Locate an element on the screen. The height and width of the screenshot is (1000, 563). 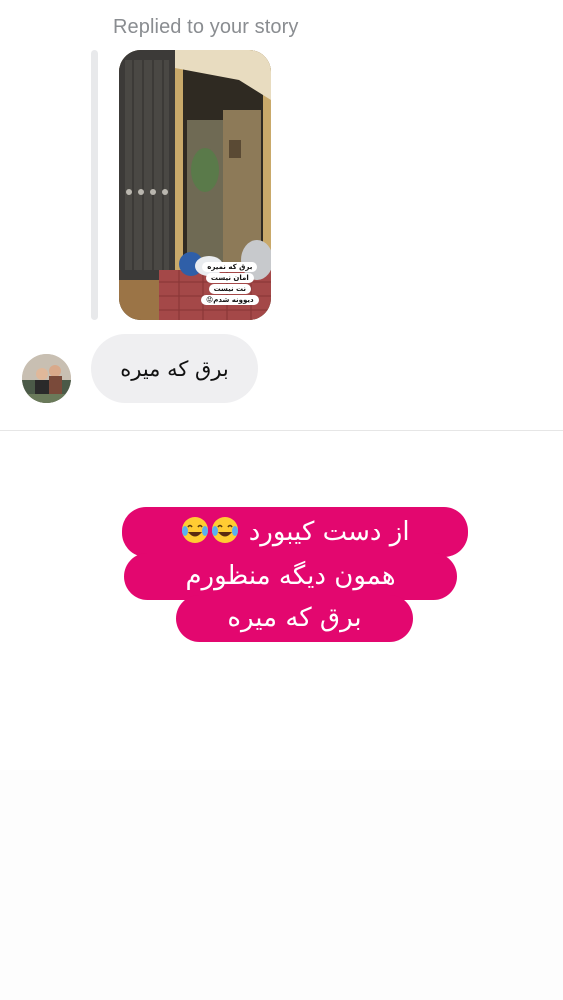
sticker-line: امان نیست is located at coordinates (229, 278).